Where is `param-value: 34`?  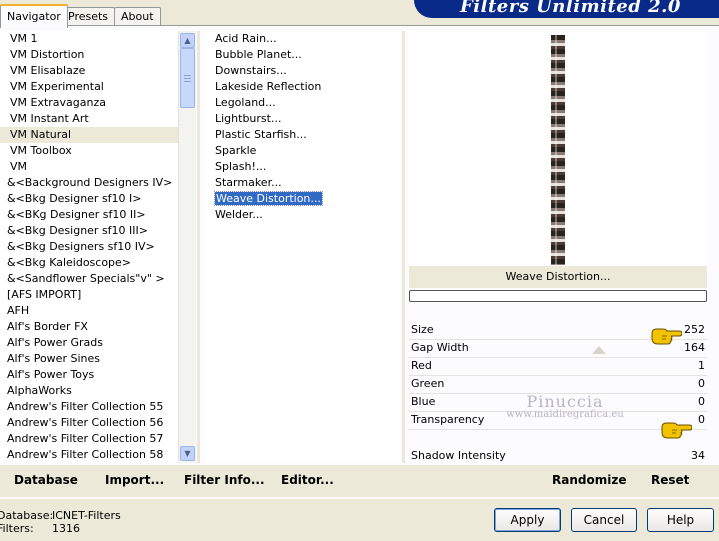
param-value: 34 is located at coordinates (698, 455).